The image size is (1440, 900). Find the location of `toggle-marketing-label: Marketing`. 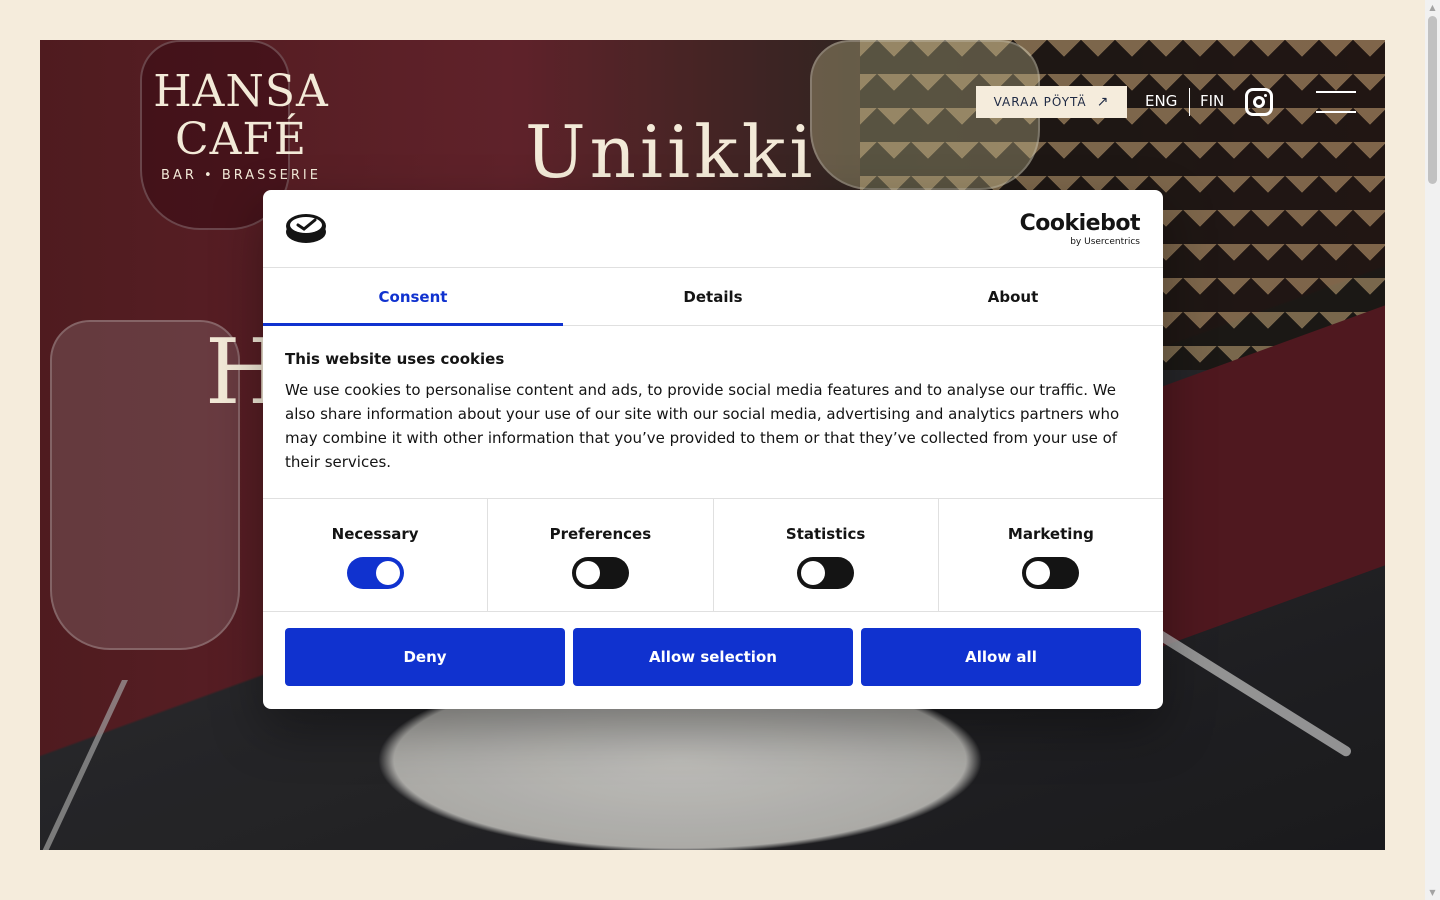

toggle-marketing-label: Marketing is located at coordinates (1050, 534).